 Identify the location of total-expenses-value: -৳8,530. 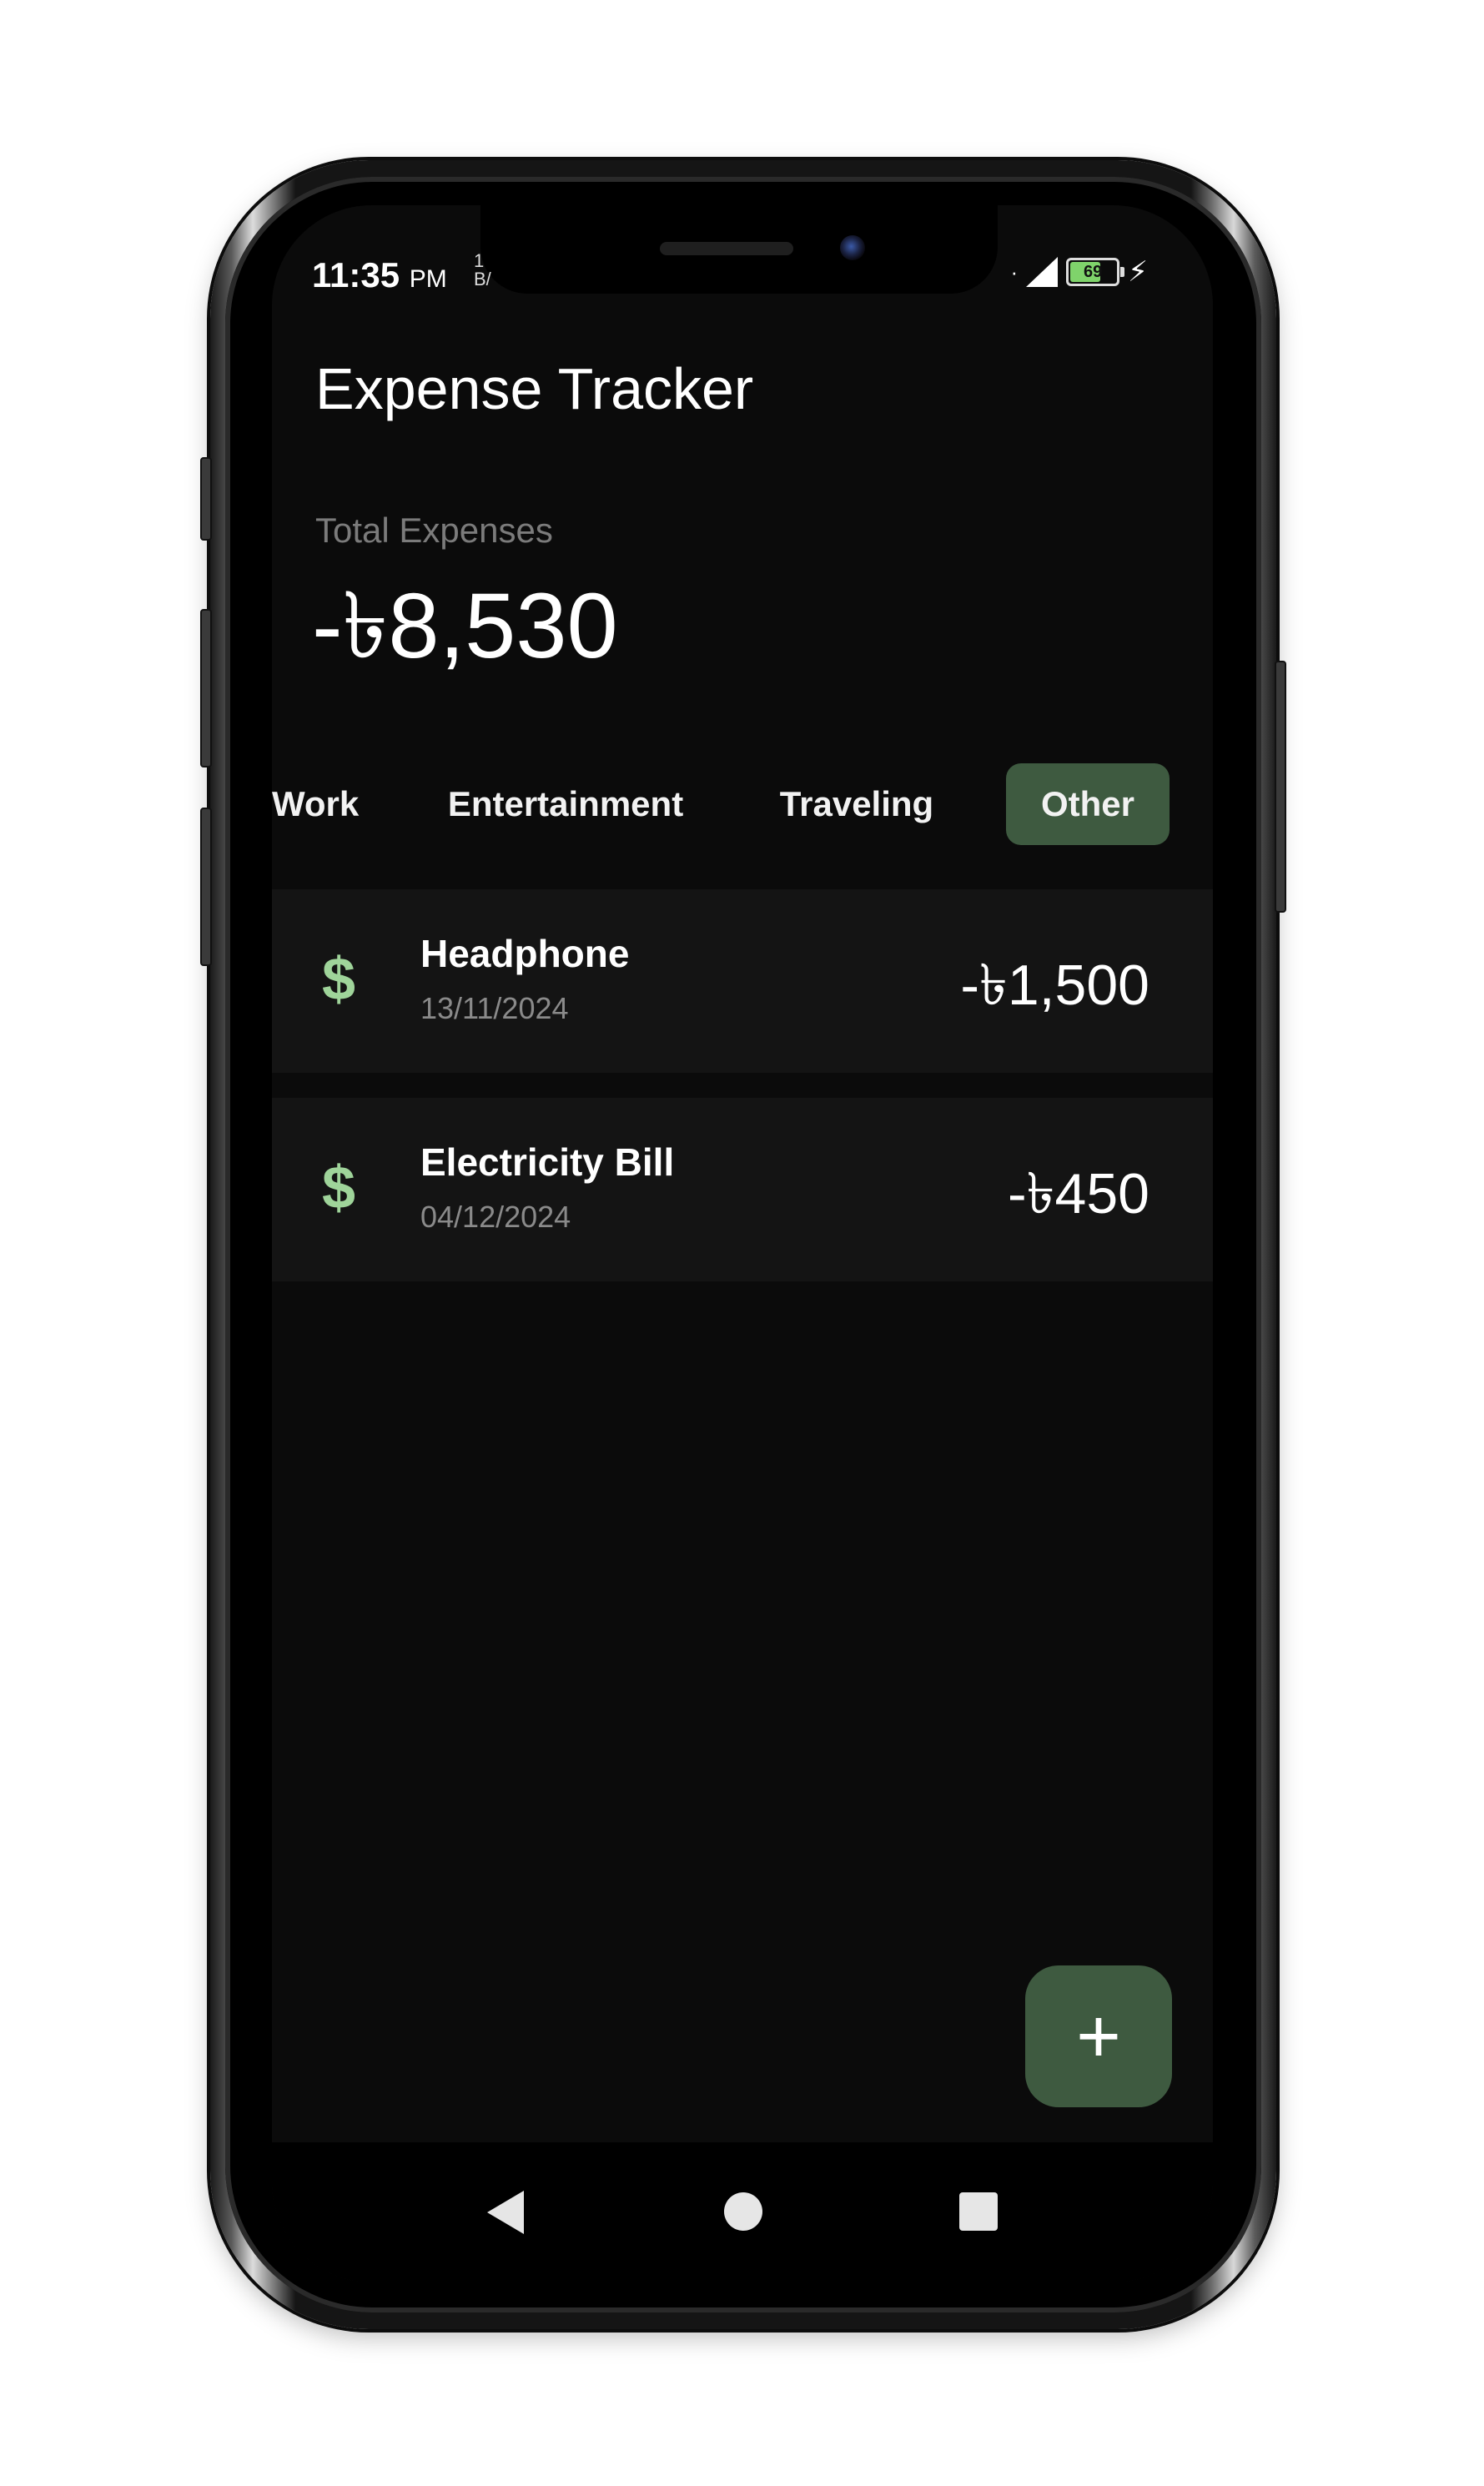
(465, 626).